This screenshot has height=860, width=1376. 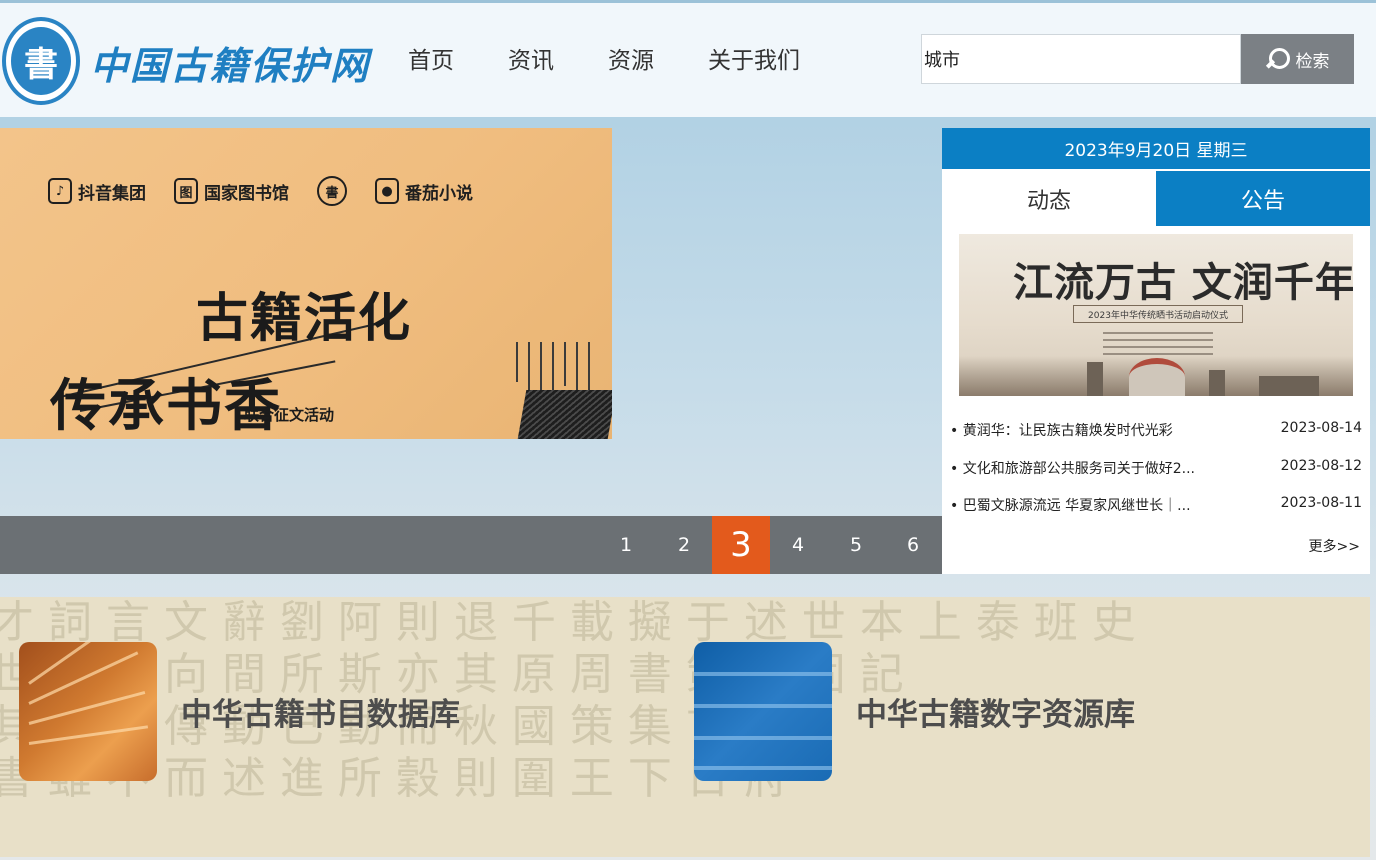 I want to click on temple-shape, so click(x=1157, y=377).